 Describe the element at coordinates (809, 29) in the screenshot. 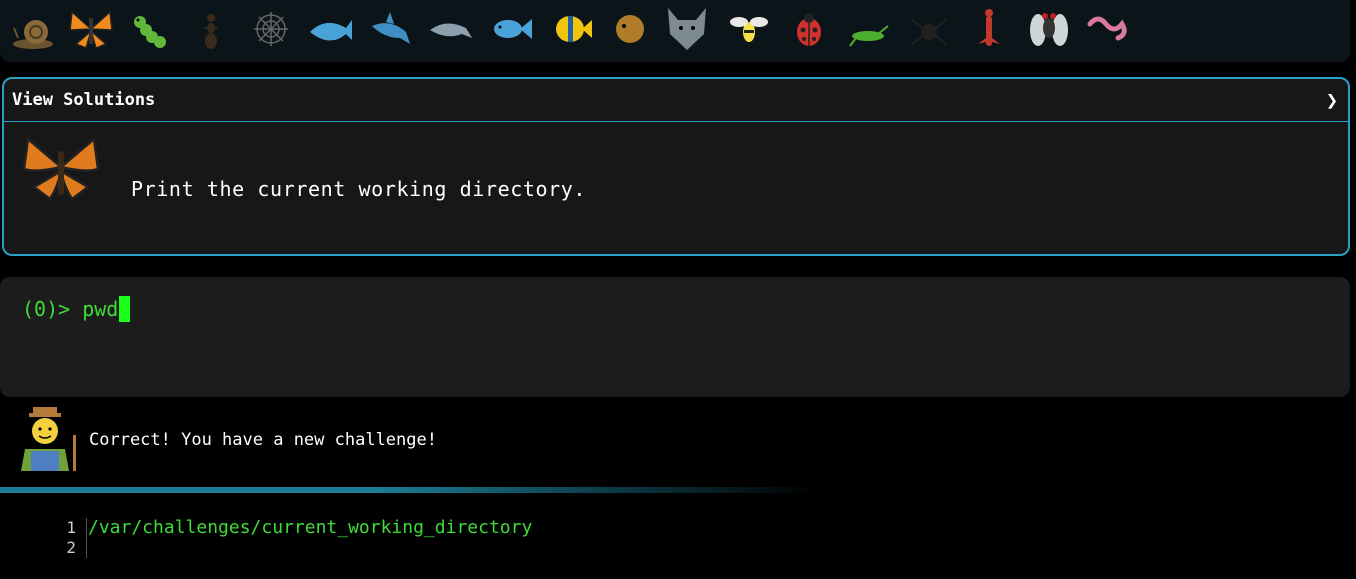

I see `ladybug-icon` at that location.